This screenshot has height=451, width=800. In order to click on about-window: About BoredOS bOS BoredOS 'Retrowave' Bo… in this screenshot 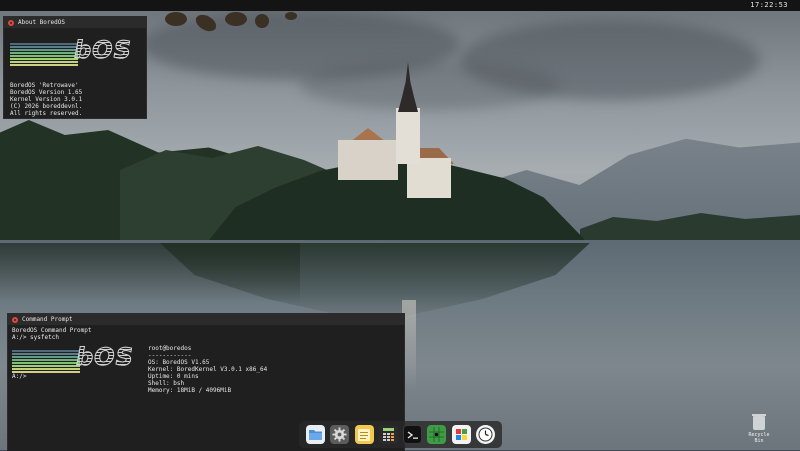, I will do `click(75, 67)`.